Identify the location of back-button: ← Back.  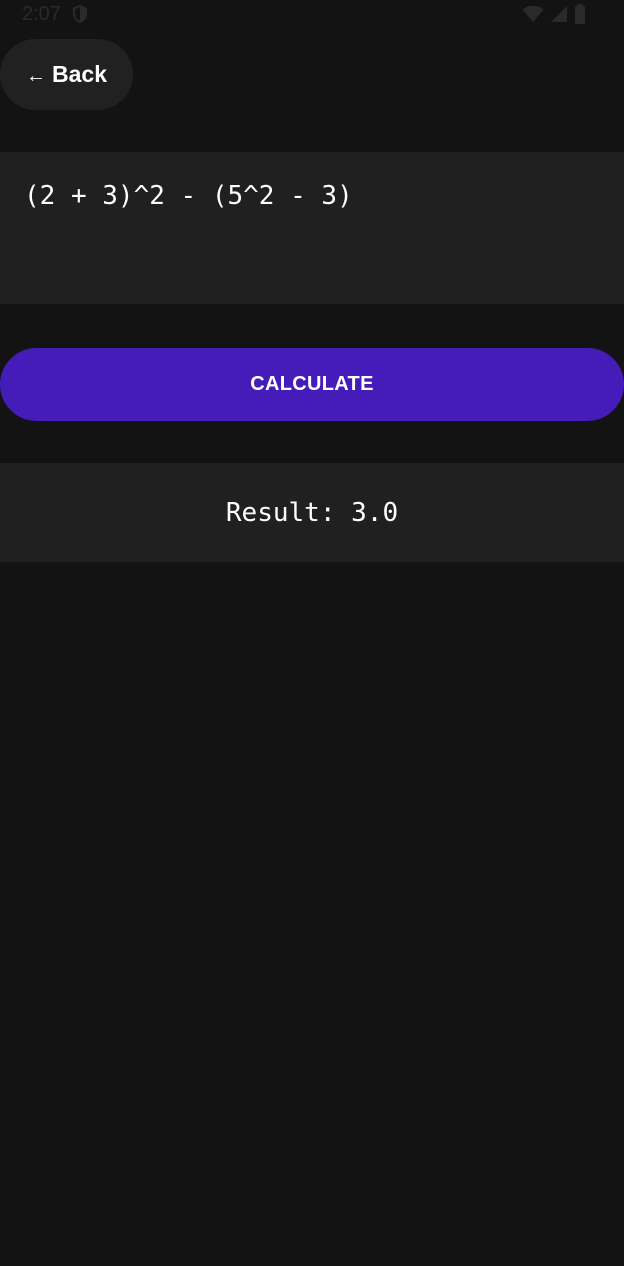
(66, 74).